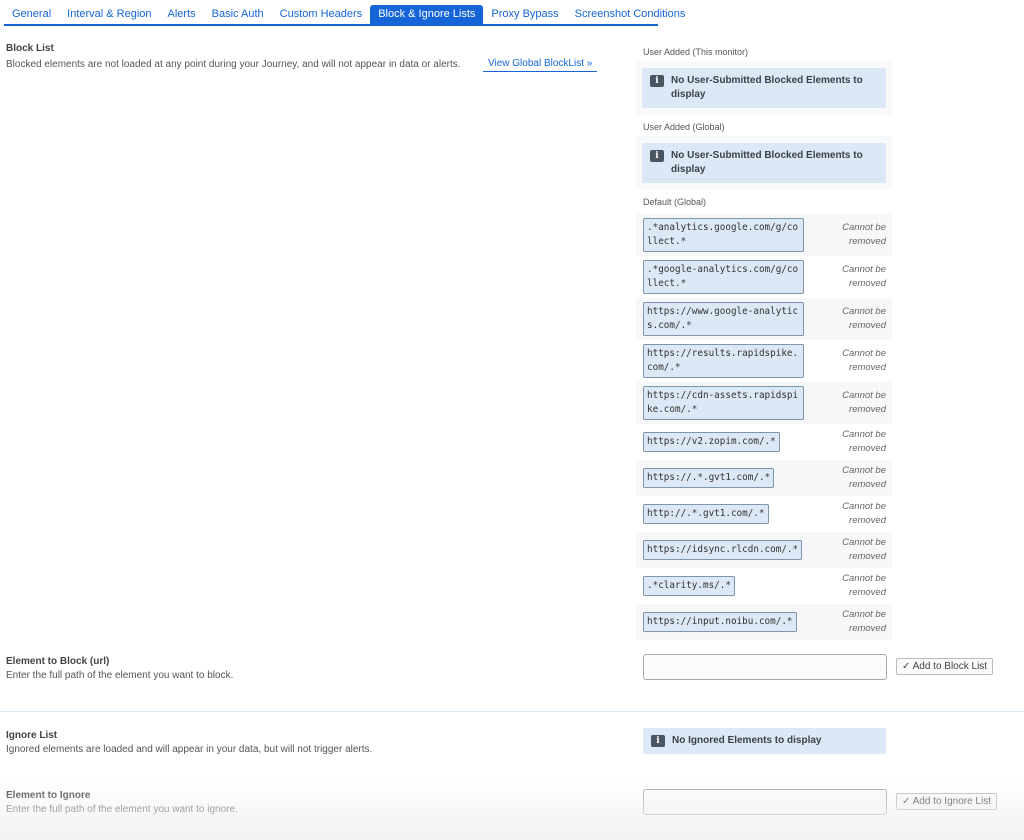  I want to click on rule-pattern: https://www.google-analytics.com/.*, so click(723, 319).